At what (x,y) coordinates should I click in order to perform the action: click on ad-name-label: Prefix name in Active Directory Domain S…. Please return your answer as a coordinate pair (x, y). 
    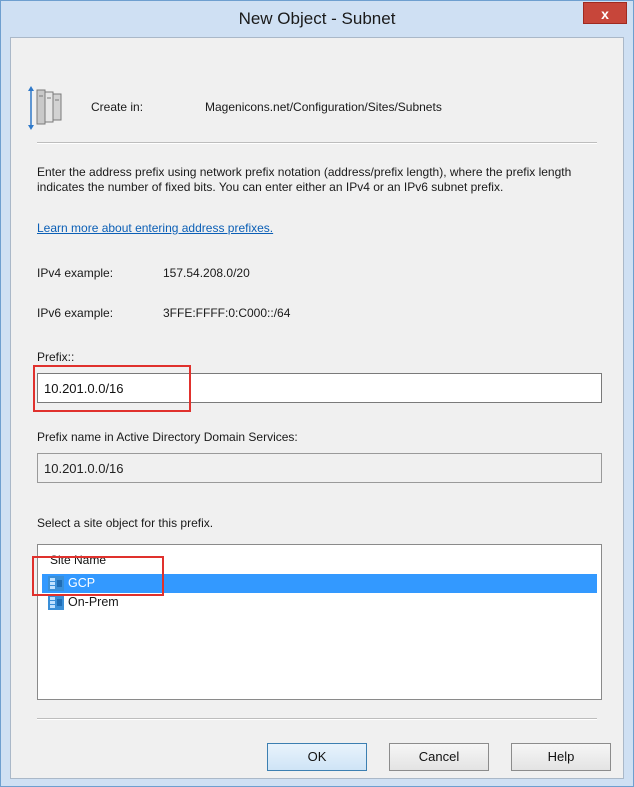
    Looking at the image, I should click on (167, 437).